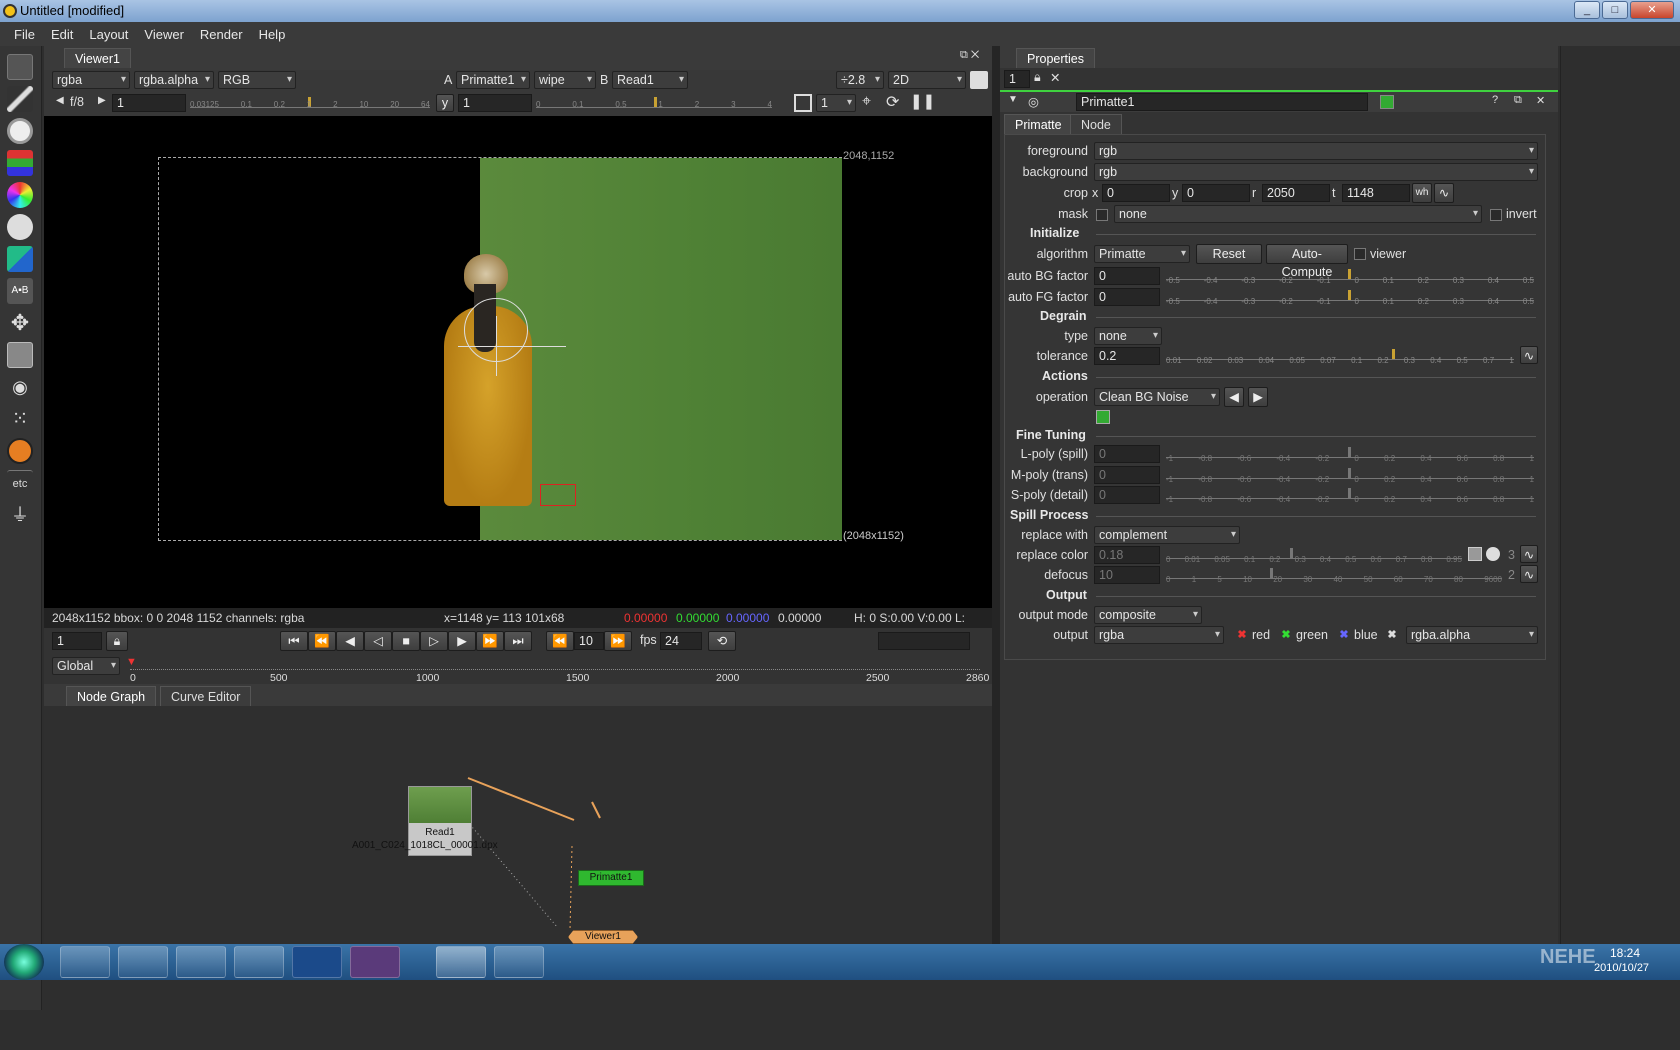  What do you see at coordinates (1127, 276) in the screenshot?
I see `auto-bg-field: 0` at bounding box center [1127, 276].